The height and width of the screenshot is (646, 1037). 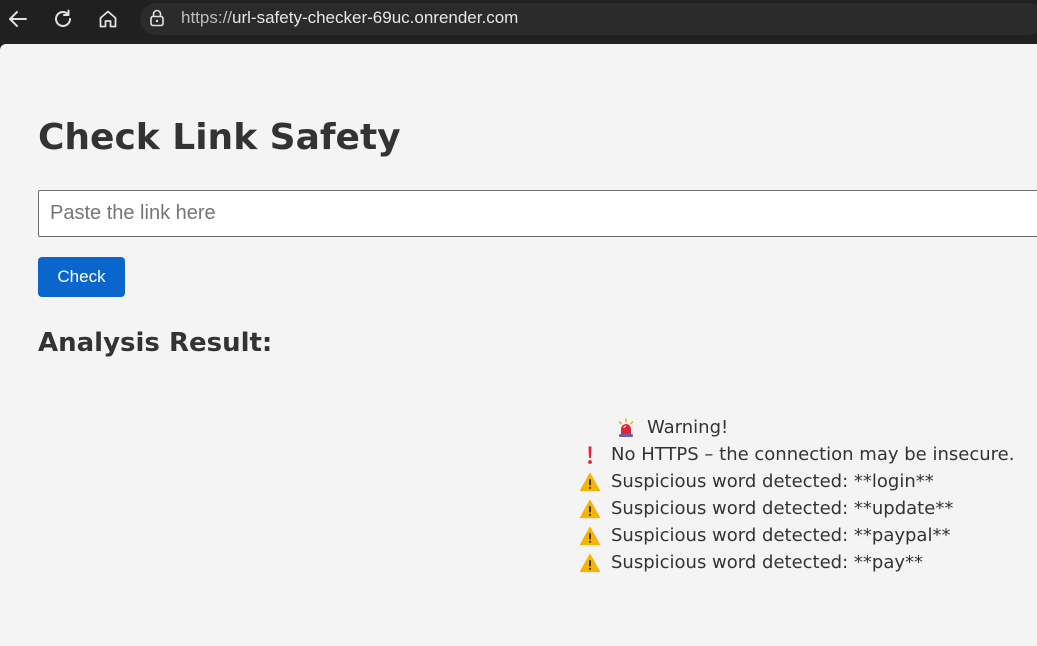 I want to click on result-line: Suspicious word detected: **paypal**, so click(x=798, y=535).